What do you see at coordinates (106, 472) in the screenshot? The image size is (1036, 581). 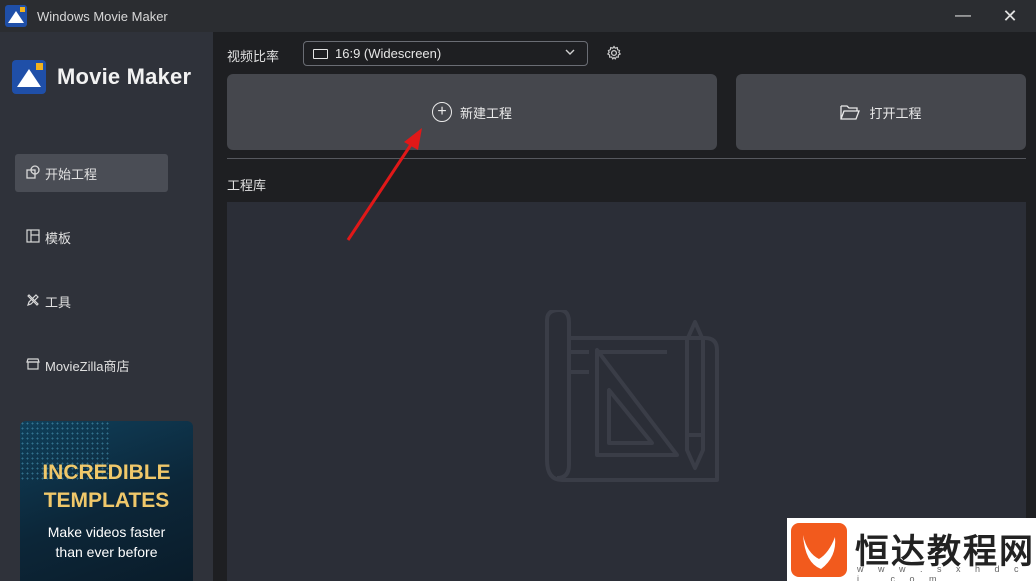 I see `promo-headline-line1: INCREDIBLE` at bounding box center [106, 472].